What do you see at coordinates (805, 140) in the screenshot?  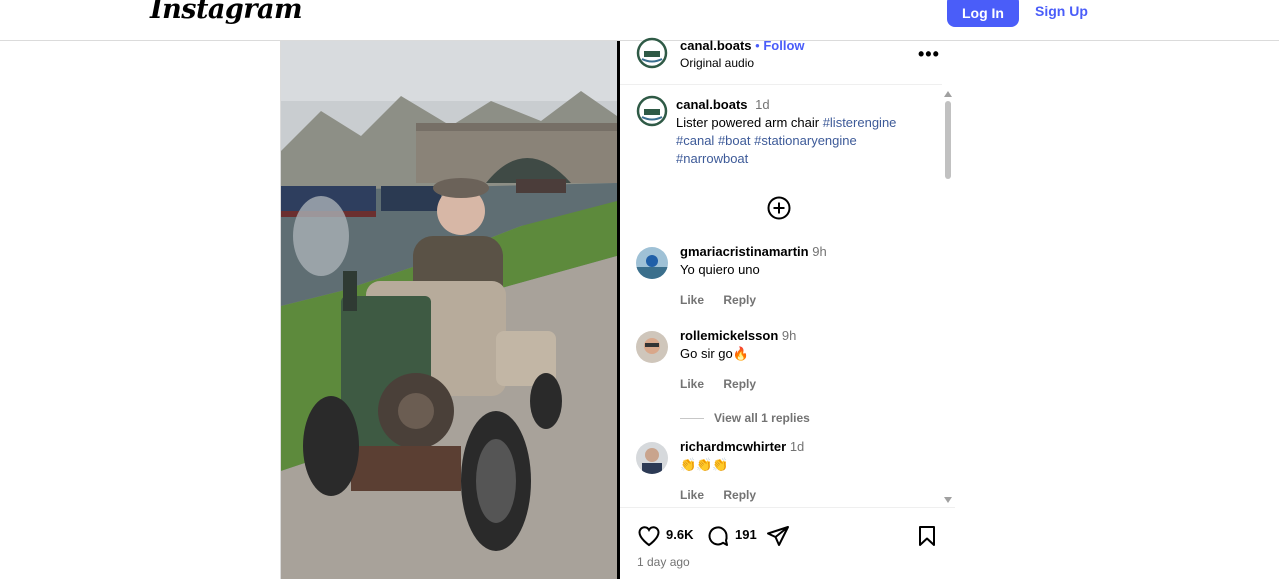 I see `hashtag-link: #stationaryengine` at bounding box center [805, 140].